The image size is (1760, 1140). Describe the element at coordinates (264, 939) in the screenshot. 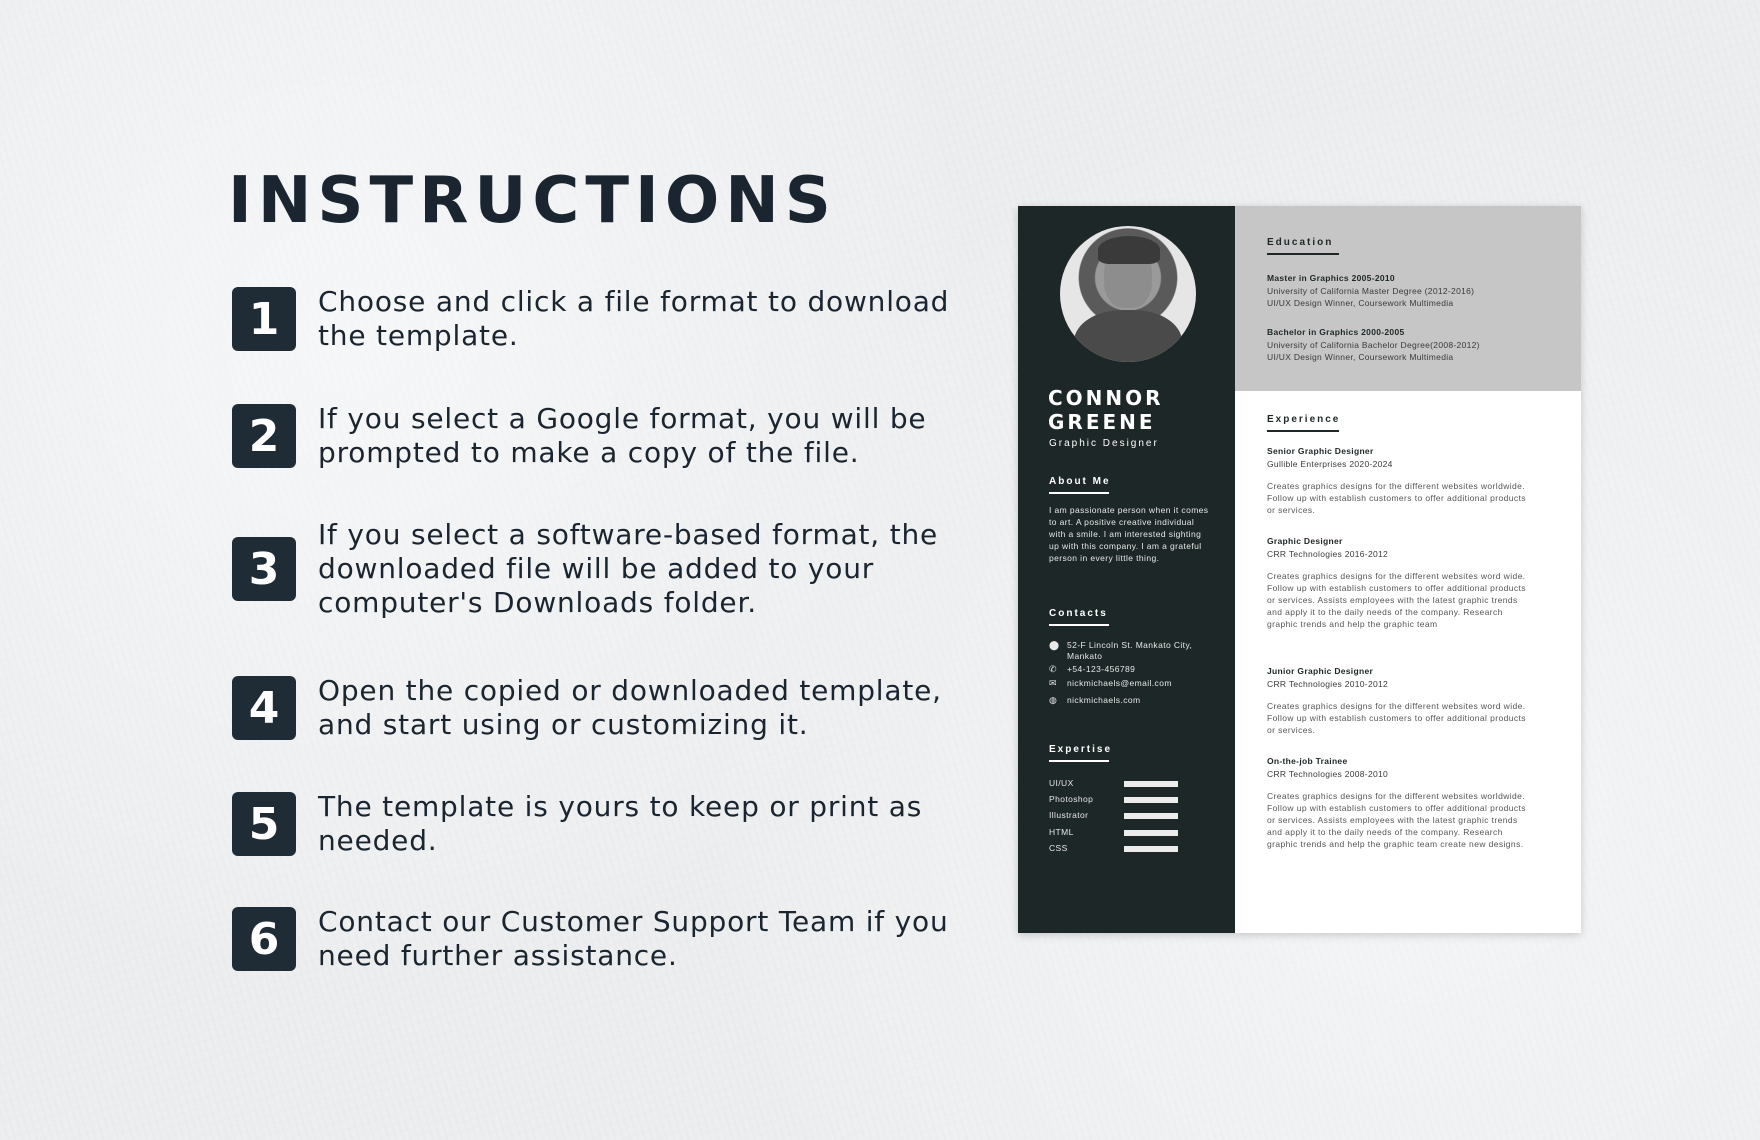

I see `step-number-badge: 6` at that location.